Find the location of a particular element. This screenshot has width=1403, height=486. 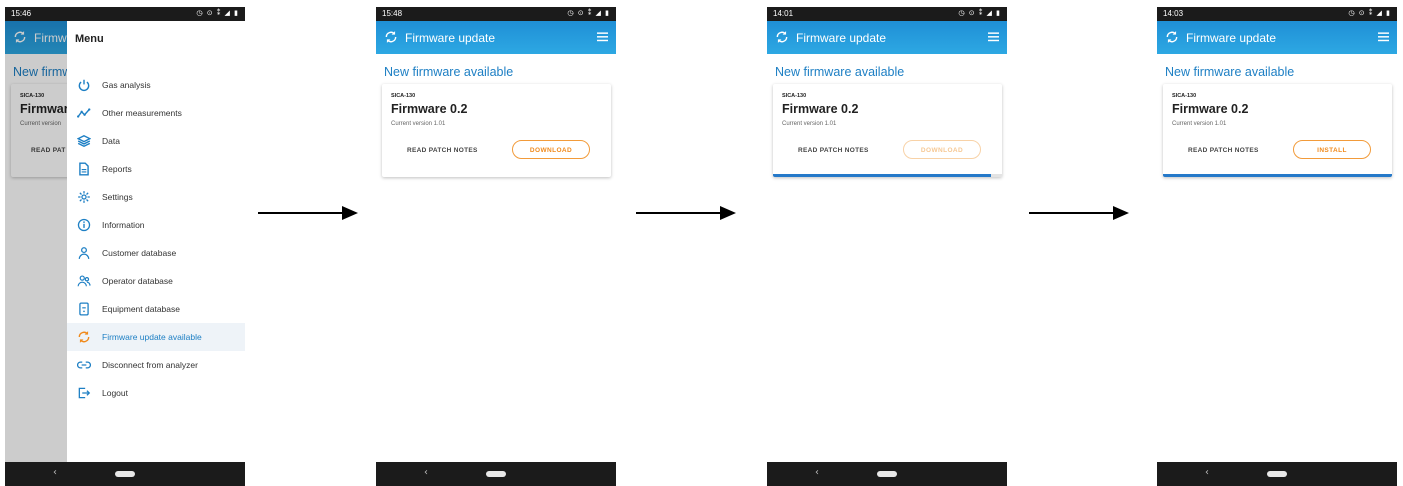

menu-item-equipment-database: Equipment database is located at coordinates (156, 309).